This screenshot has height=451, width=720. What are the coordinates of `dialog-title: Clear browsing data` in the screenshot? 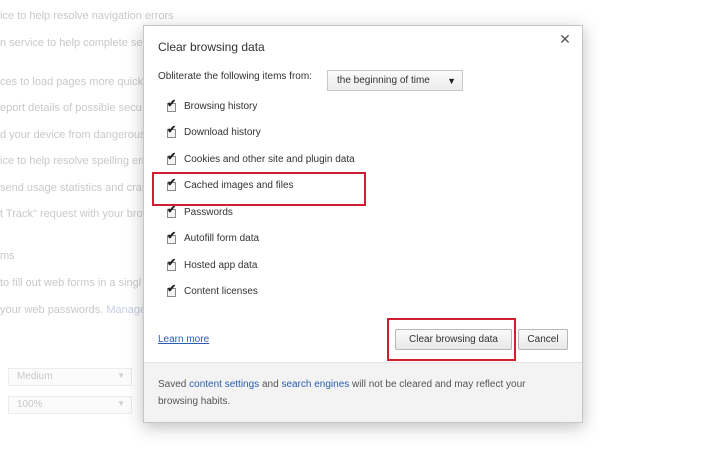 It's located at (211, 47).